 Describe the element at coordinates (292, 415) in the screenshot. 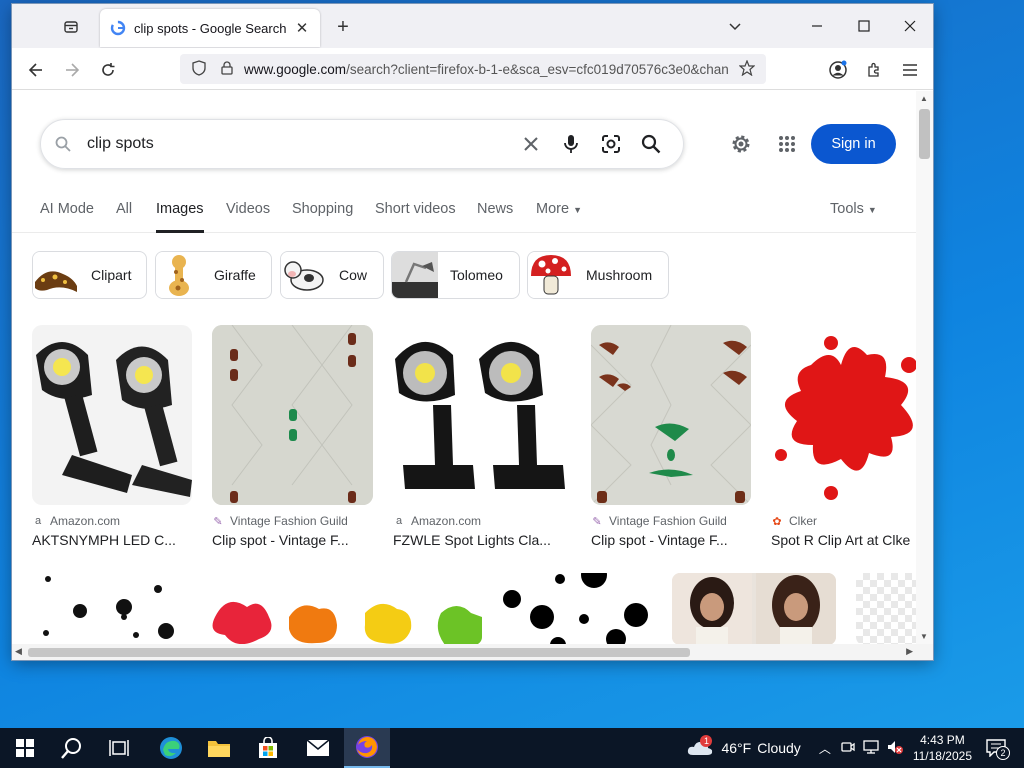

I see `result-image-vintage-fabric-spots` at that location.